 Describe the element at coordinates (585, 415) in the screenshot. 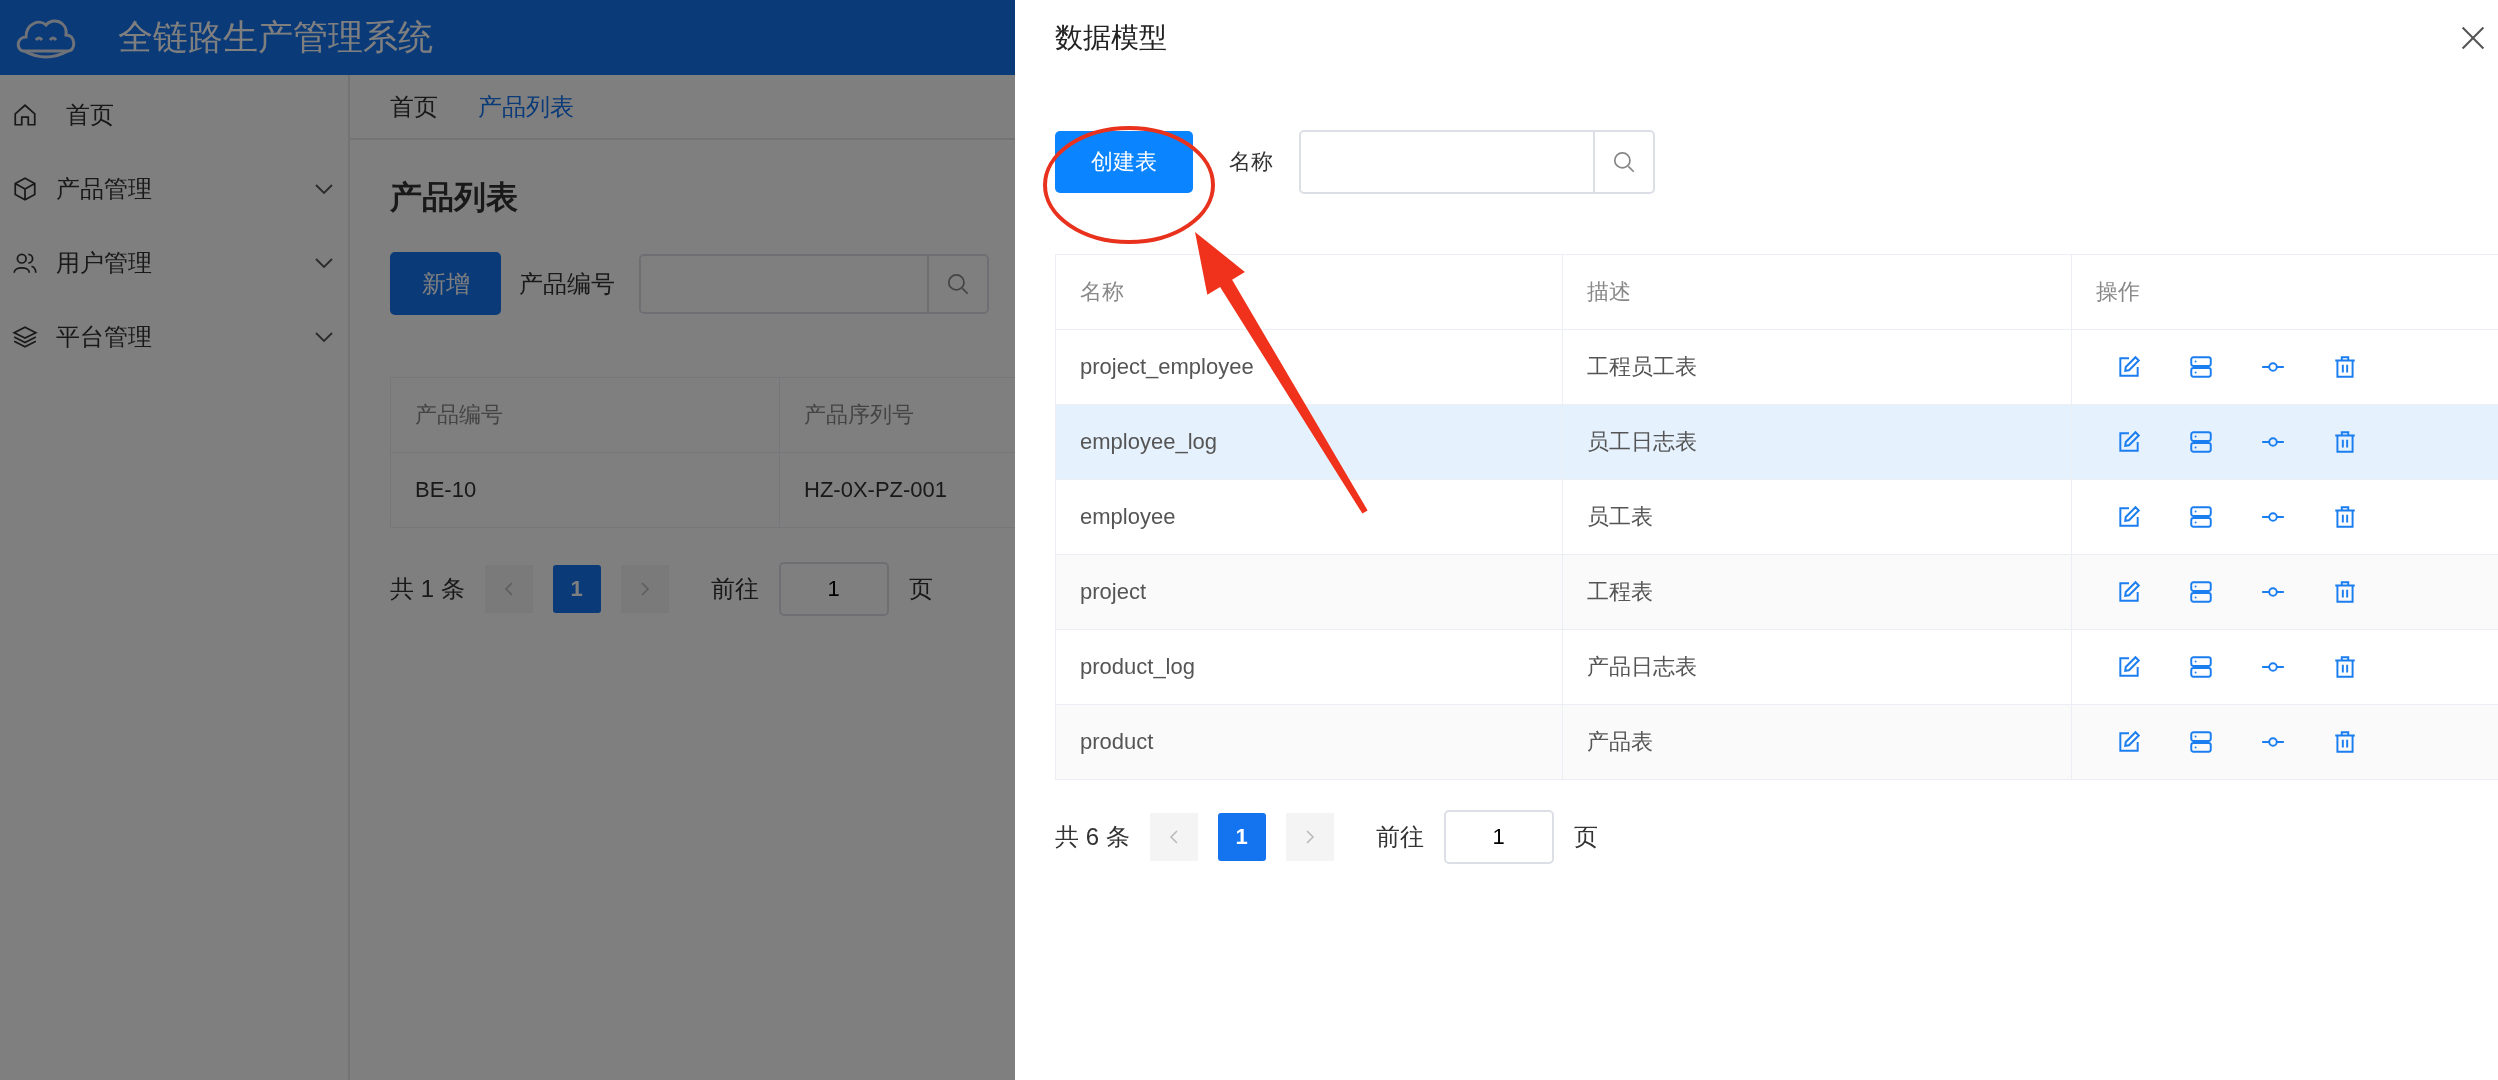

I see `column-header: 产品编号` at that location.